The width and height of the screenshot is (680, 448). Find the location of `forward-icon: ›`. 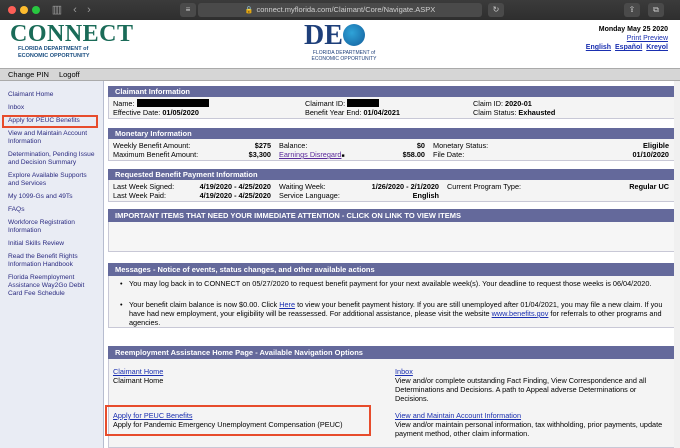

forward-icon: › is located at coordinates (89, 10).